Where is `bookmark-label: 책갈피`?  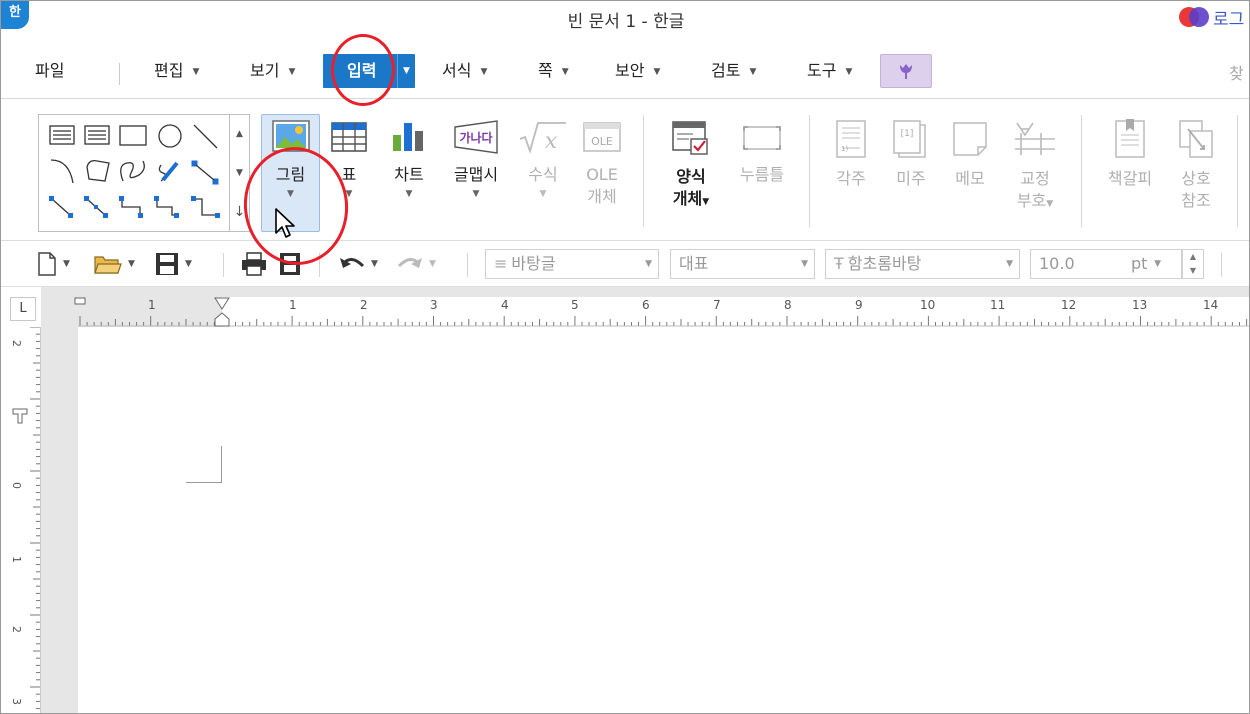
bookmark-label: 책갈피 is located at coordinates (1130, 178).